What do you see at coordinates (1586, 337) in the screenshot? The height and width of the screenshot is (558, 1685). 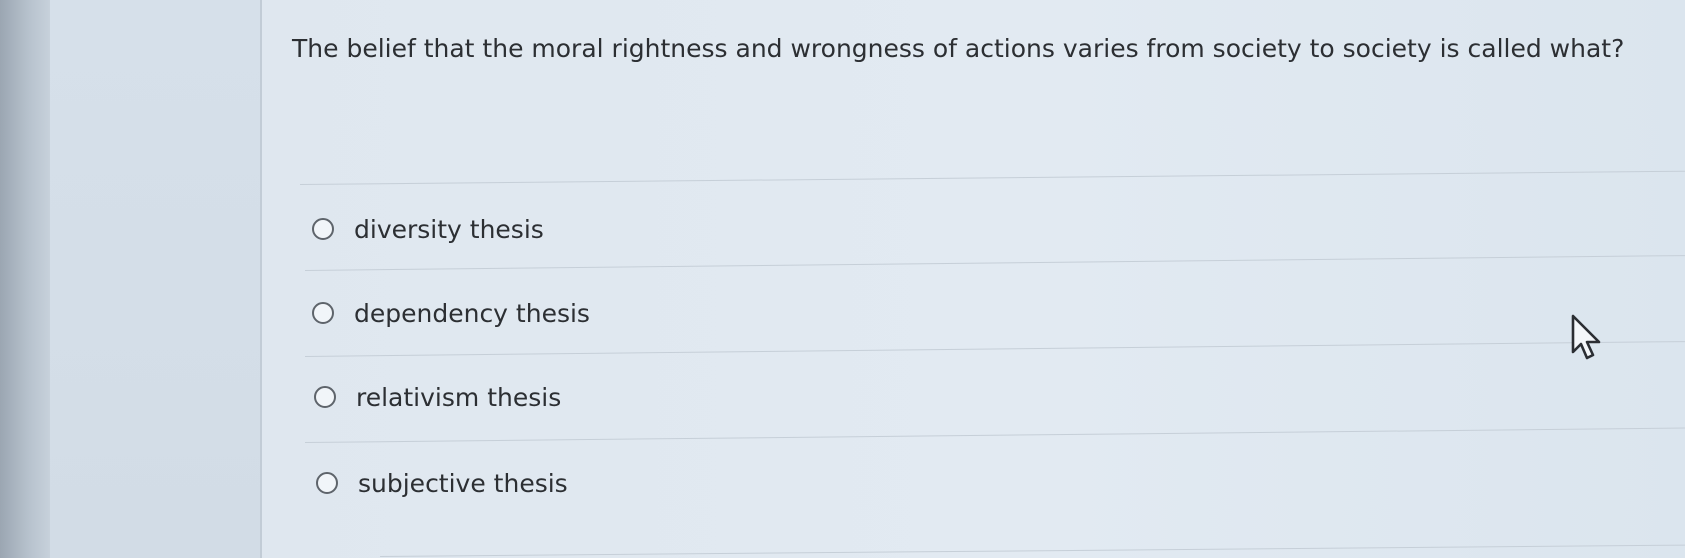 I see `mouse-pointer-icon` at bounding box center [1586, 337].